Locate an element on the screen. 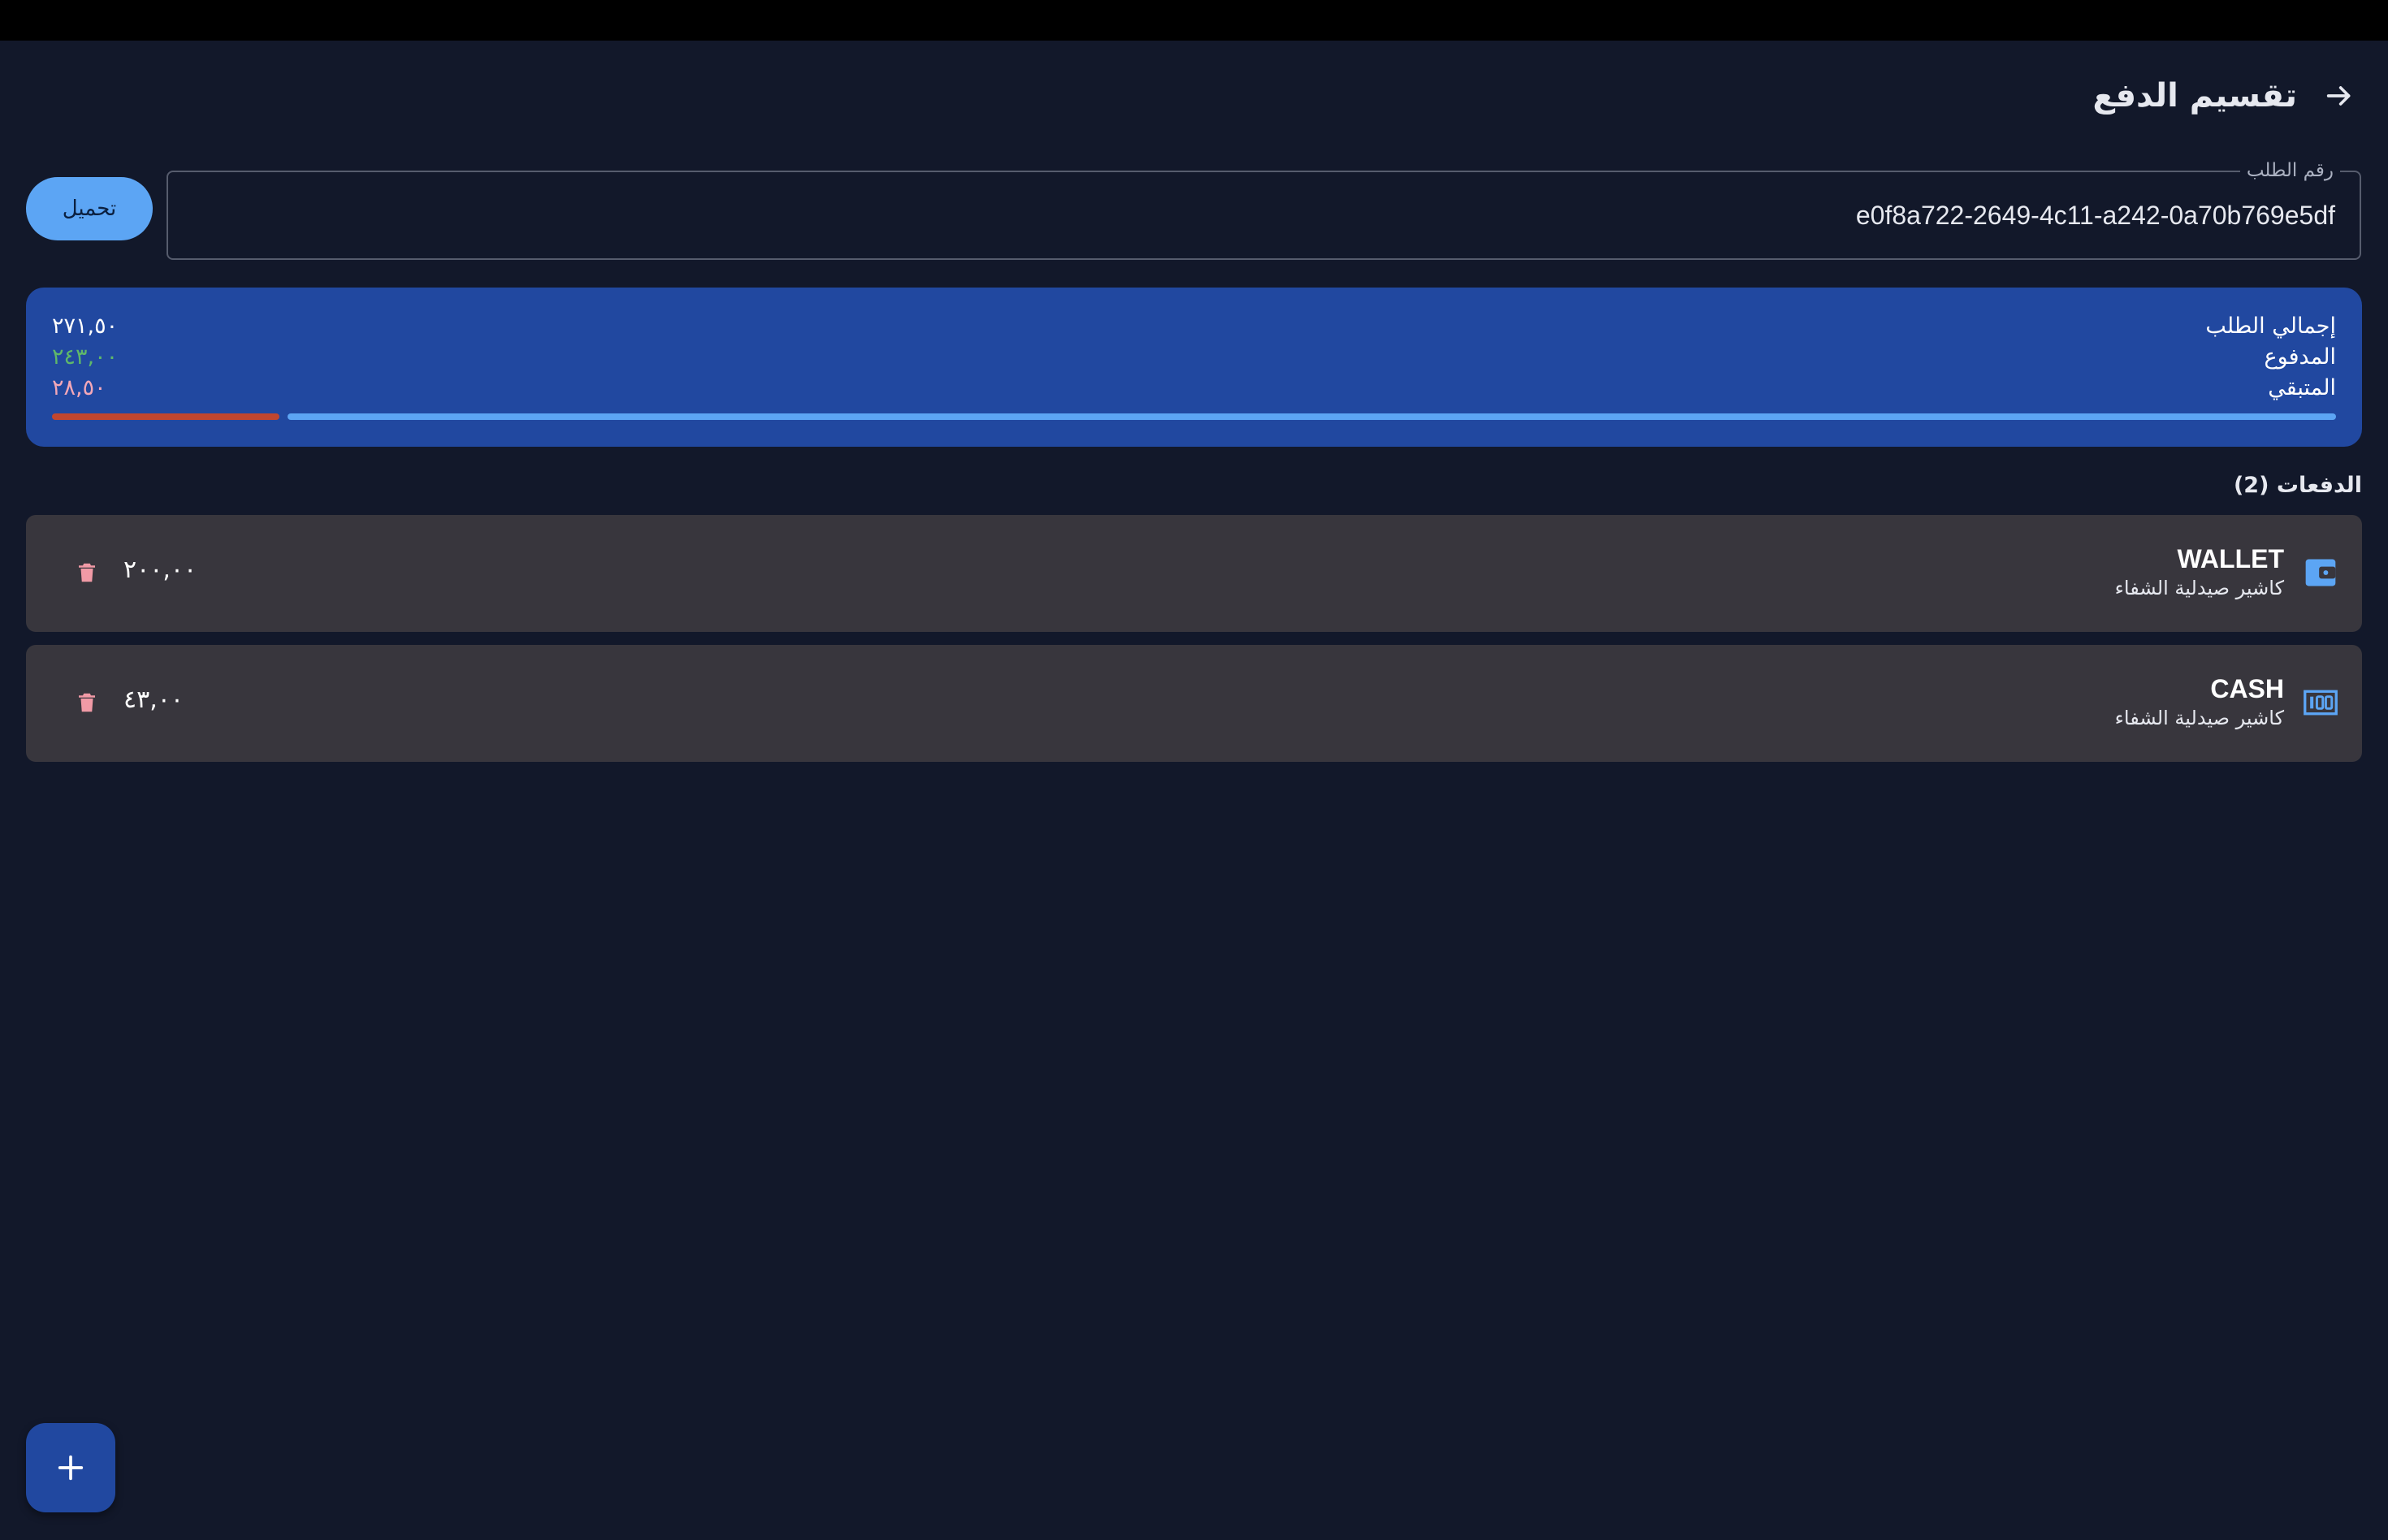 Image resolution: width=2388 pixels, height=1540 pixels. plus-icon is located at coordinates (71, 1468).